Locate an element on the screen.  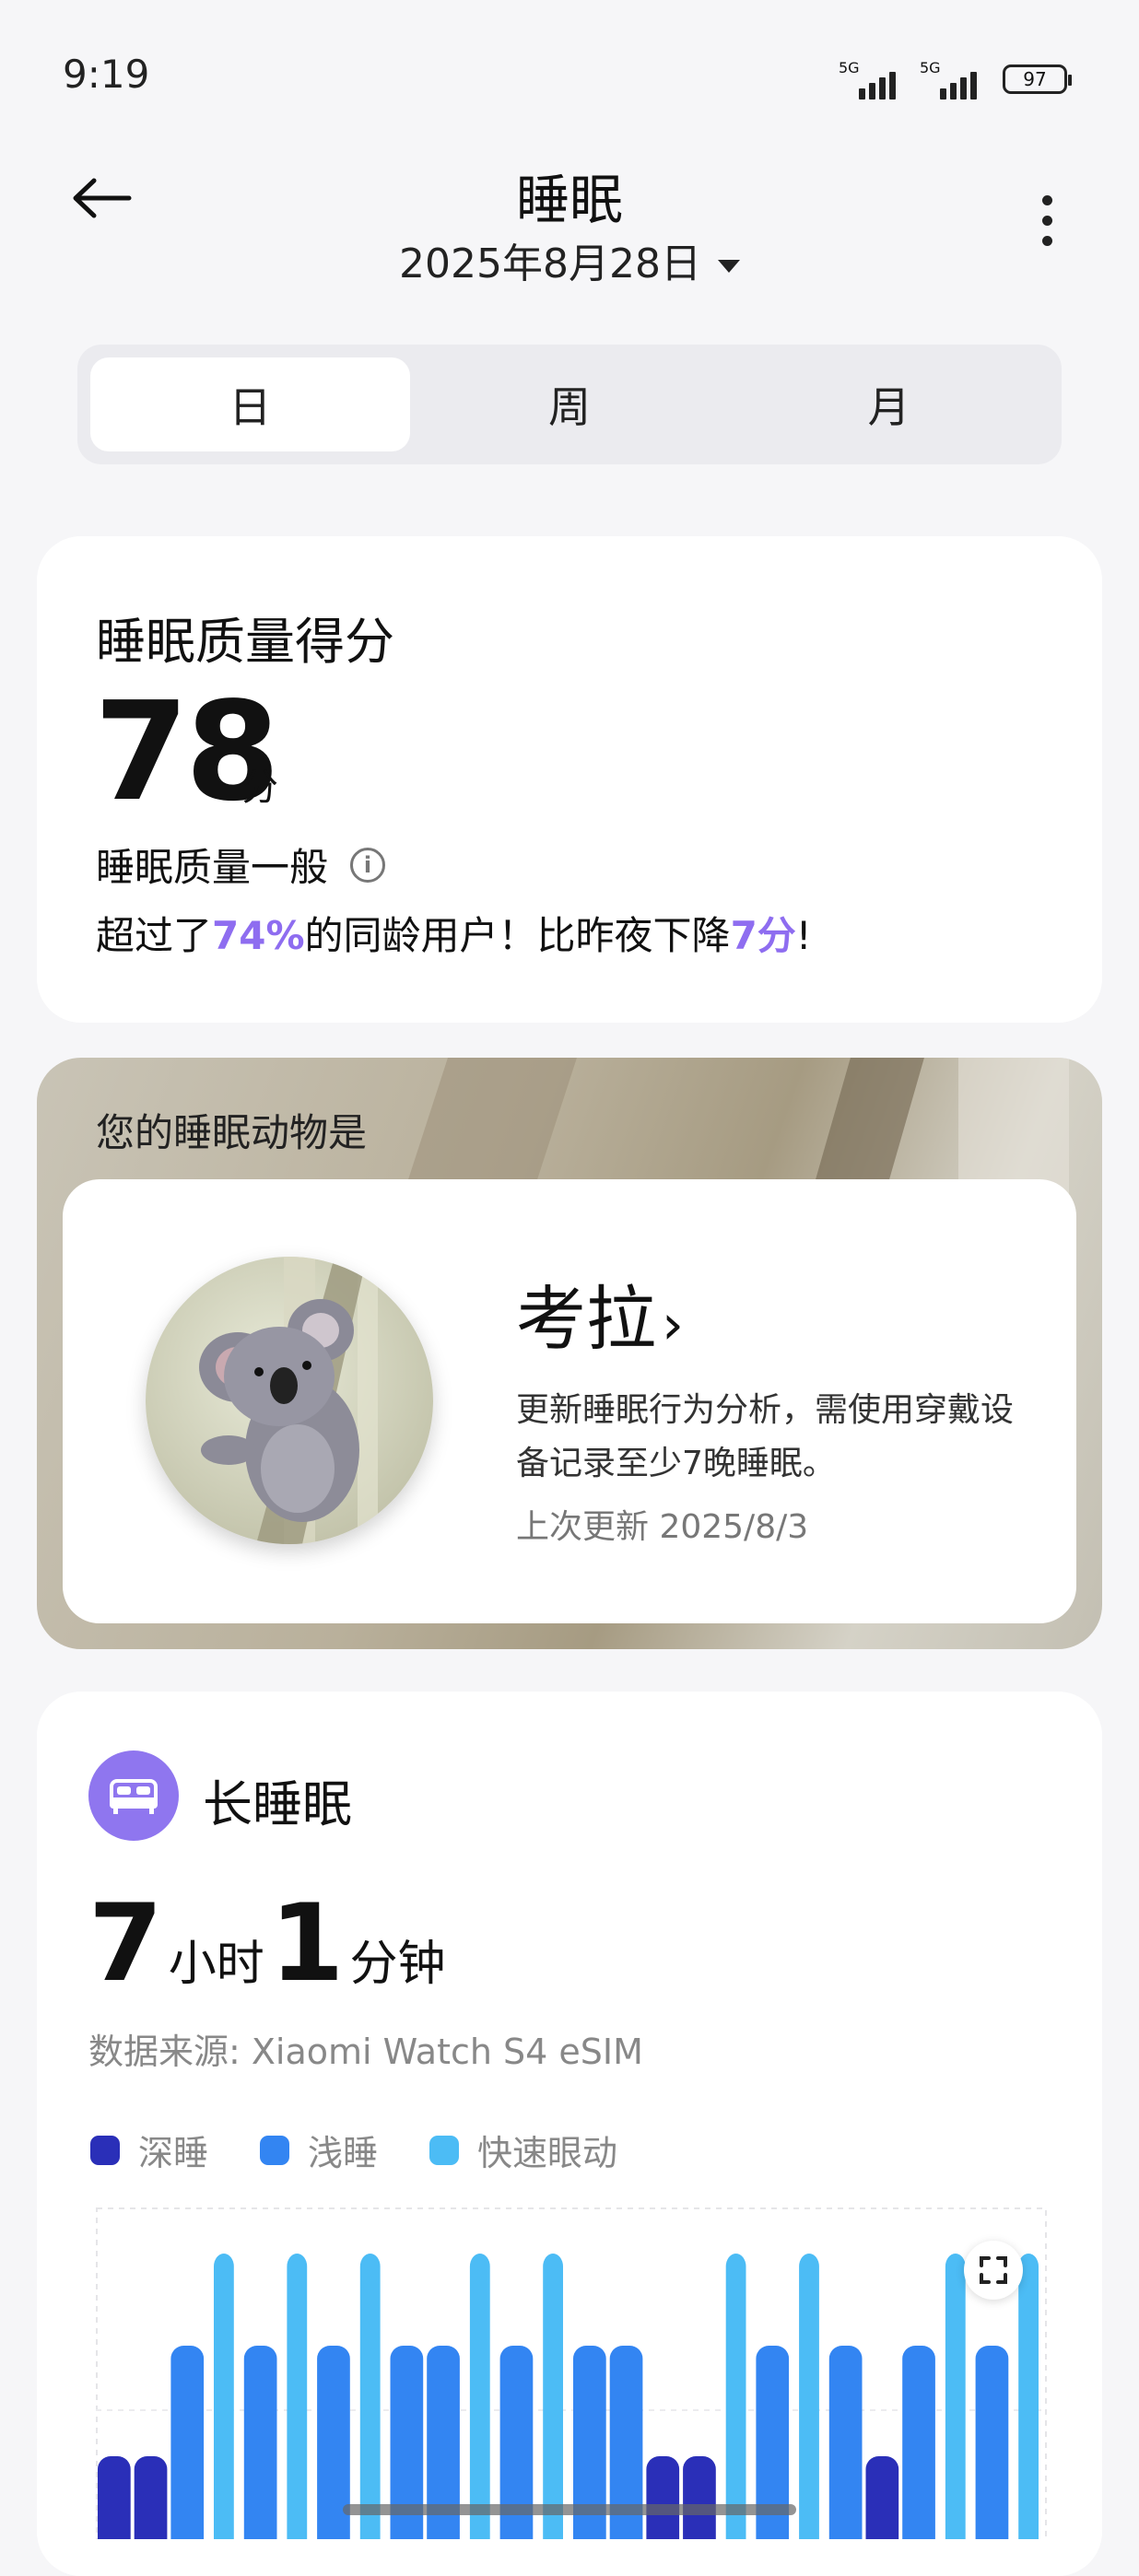
battery-level: 97 is located at coordinates (1035, 79).